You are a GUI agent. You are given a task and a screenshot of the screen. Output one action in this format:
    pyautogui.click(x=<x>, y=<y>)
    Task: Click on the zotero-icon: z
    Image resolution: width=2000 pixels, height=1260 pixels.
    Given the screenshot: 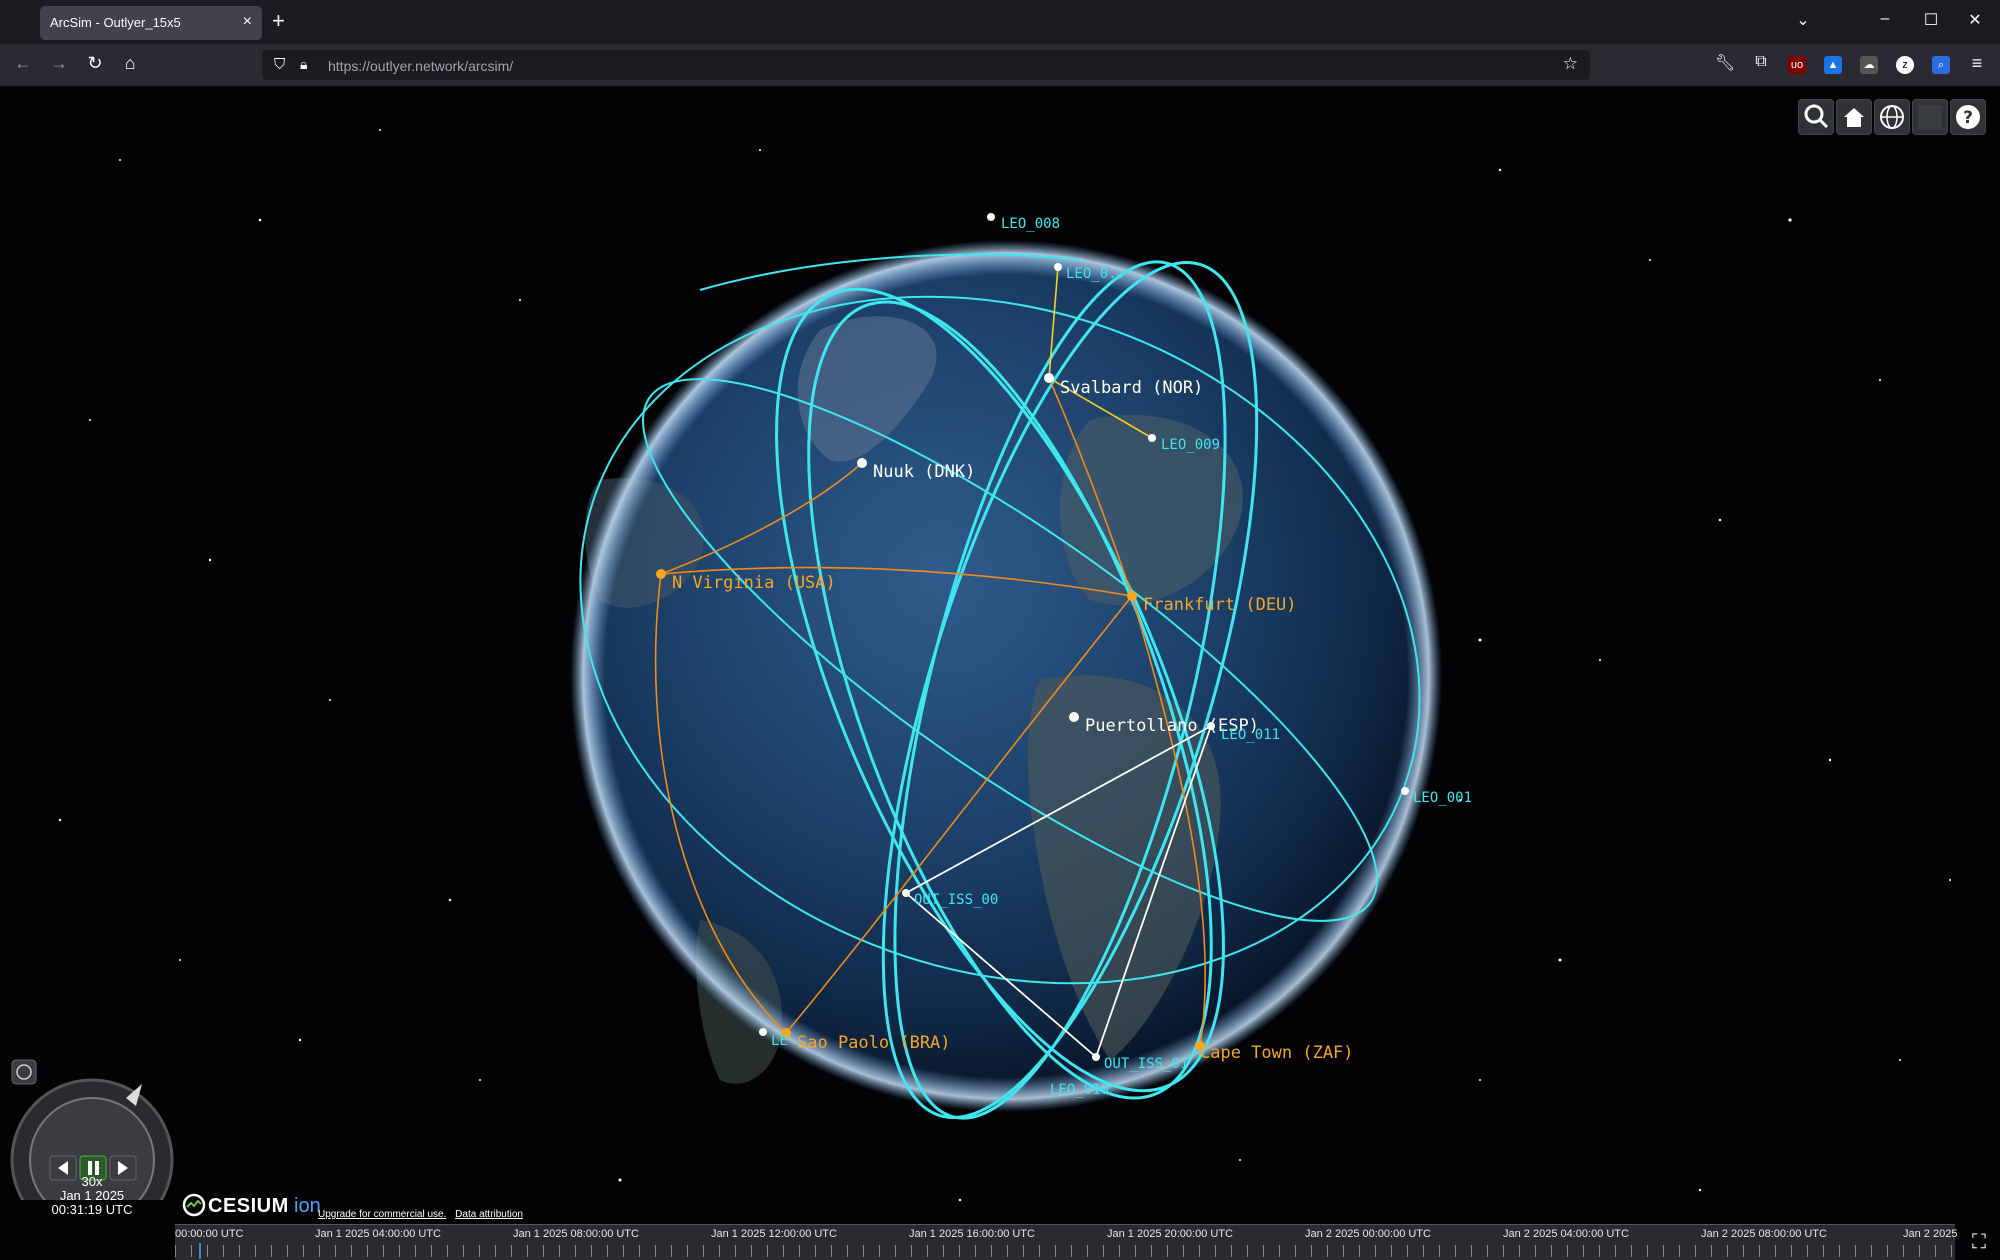 What is the action you would take?
    pyautogui.click(x=1905, y=65)
    